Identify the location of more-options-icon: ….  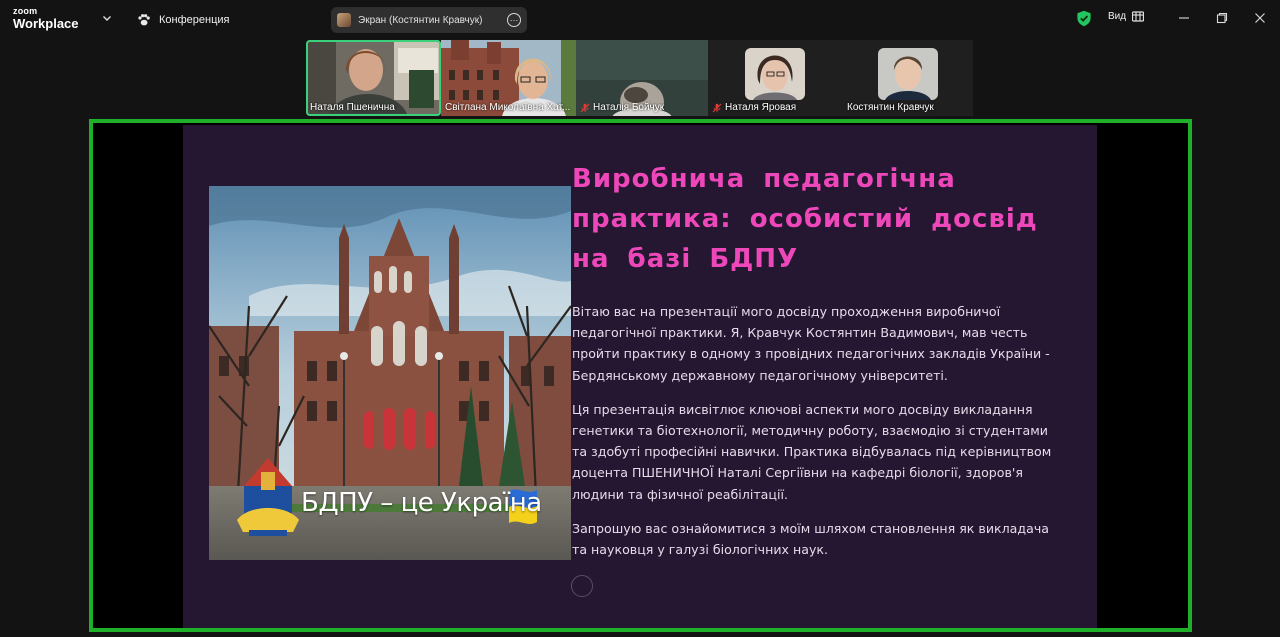
(514, 20).